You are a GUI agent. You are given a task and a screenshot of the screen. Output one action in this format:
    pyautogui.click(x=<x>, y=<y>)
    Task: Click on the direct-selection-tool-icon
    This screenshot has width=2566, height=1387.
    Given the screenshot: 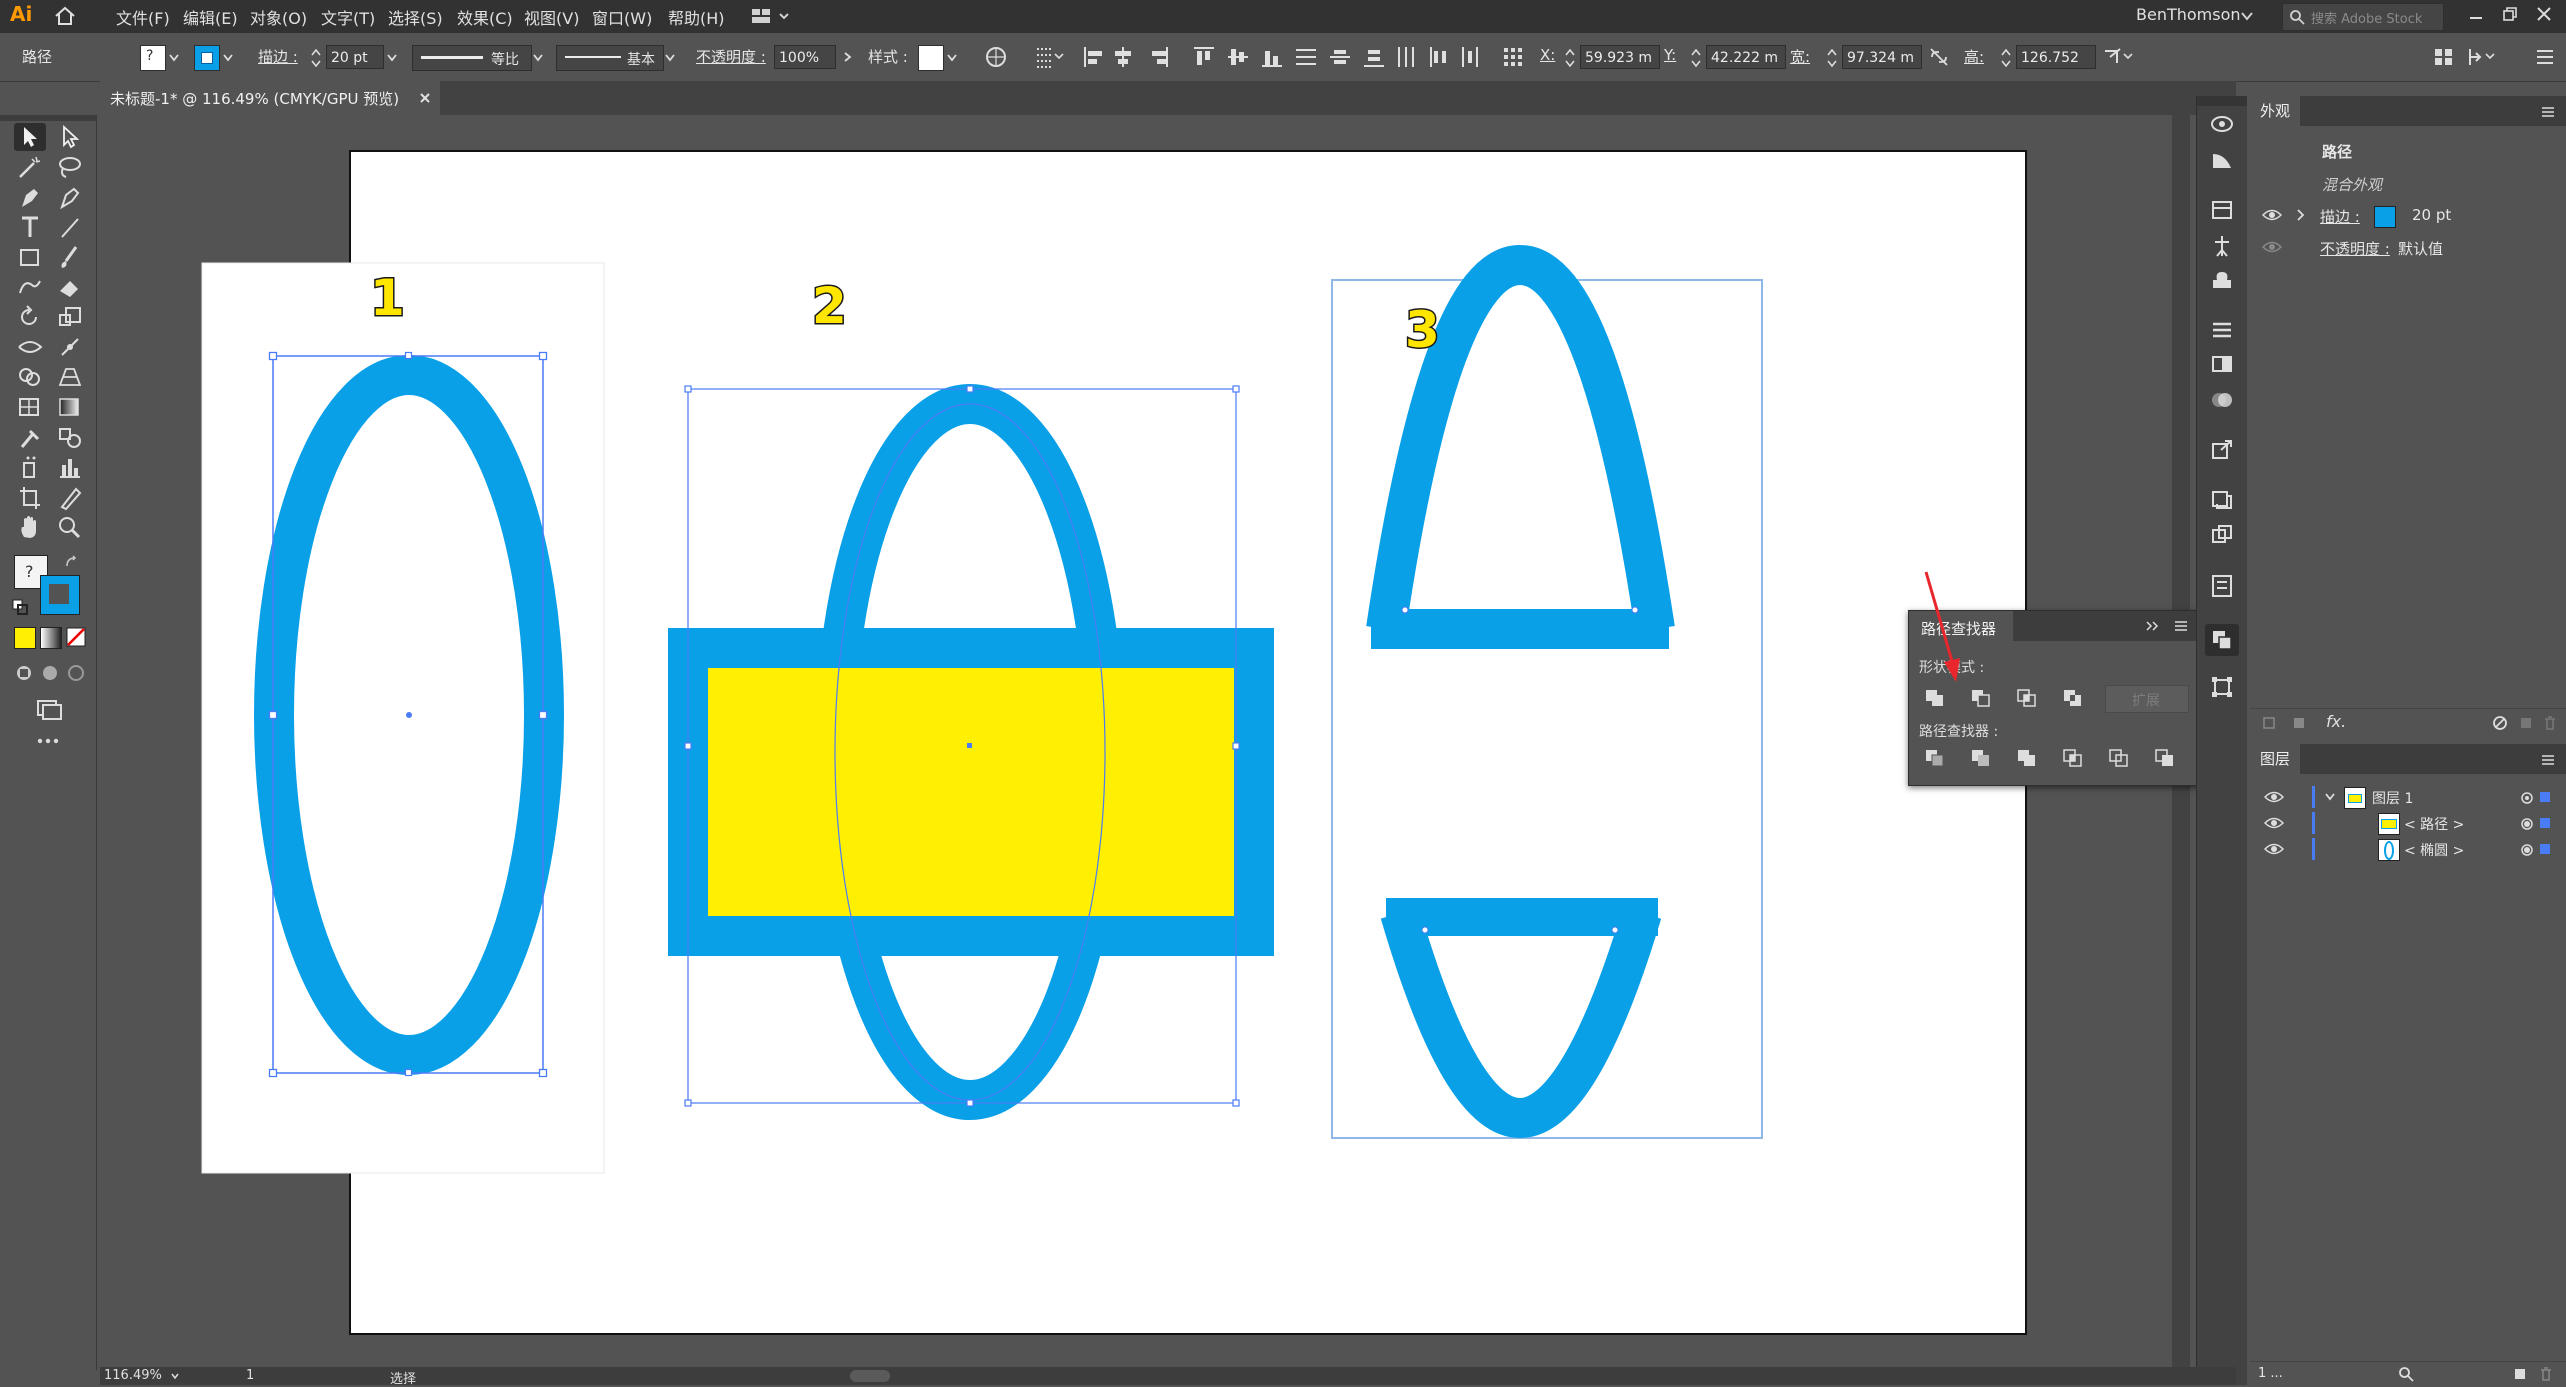 What is the action you would take?
    pyautogui.click(x=70, y=137)
    